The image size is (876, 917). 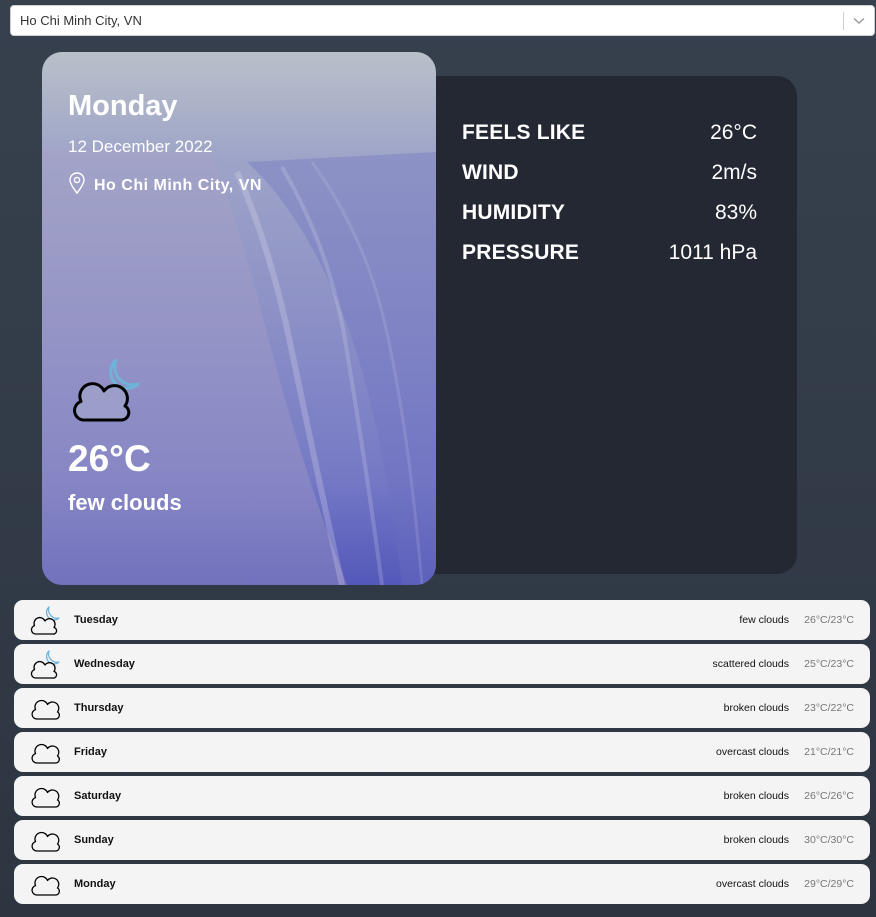 I want to click on city-select-value: Ho Chi Minh City, VN, so click(x=427, y=20).